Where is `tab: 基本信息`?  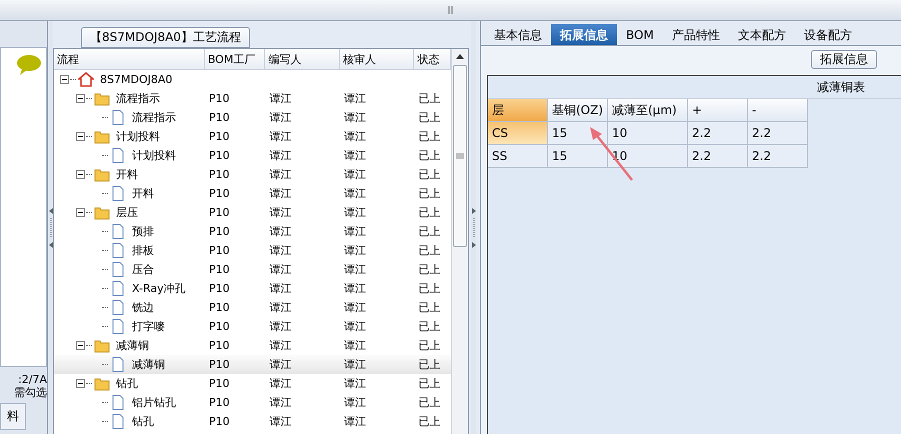 tab: 基本信息 is located at coordinates (518, 34).